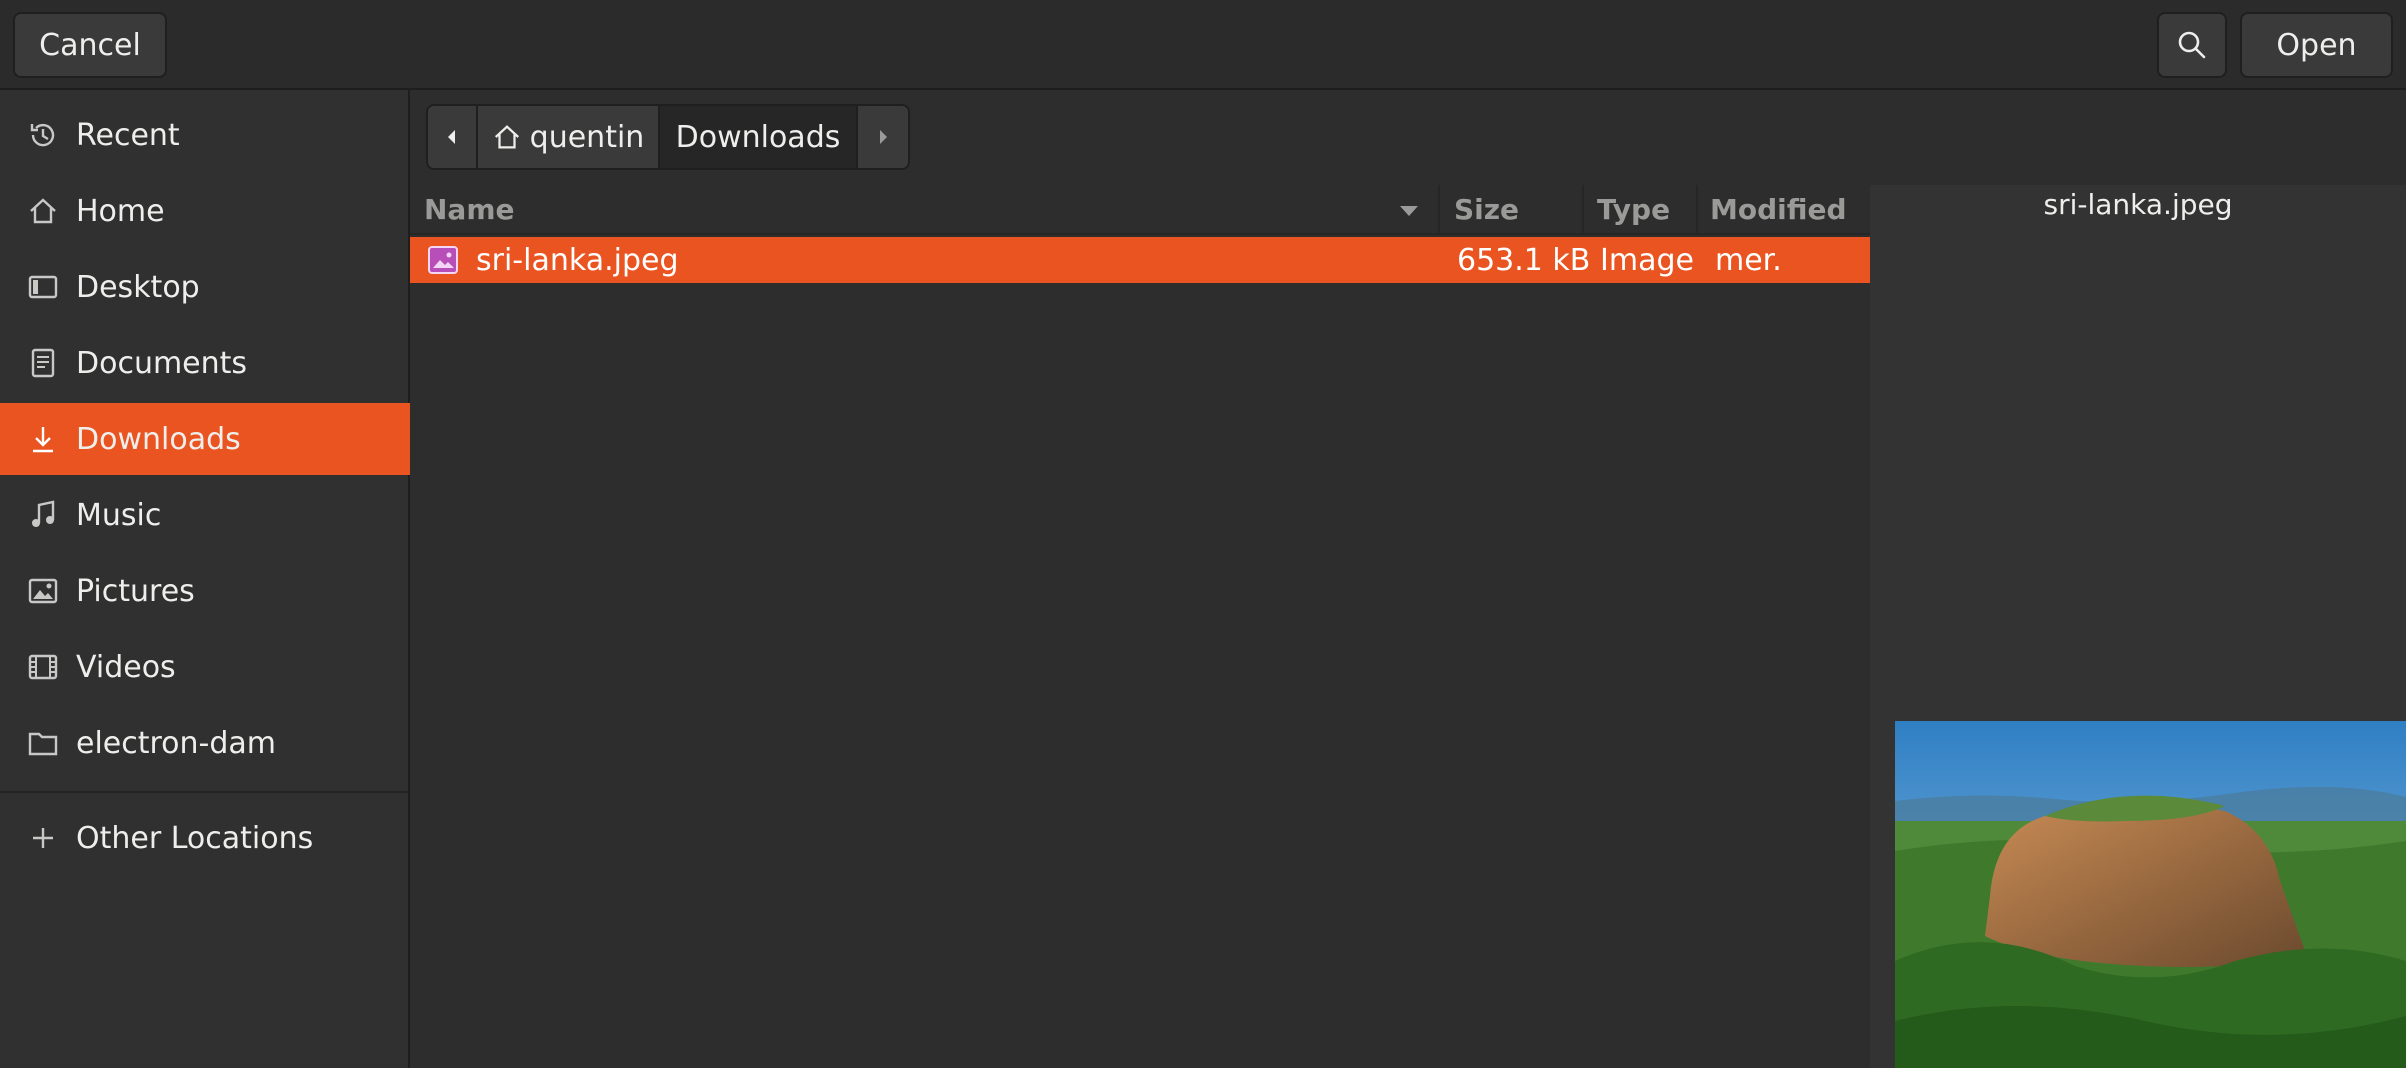  I want to click on sidebar-item-label: Home, so click(120, 211).